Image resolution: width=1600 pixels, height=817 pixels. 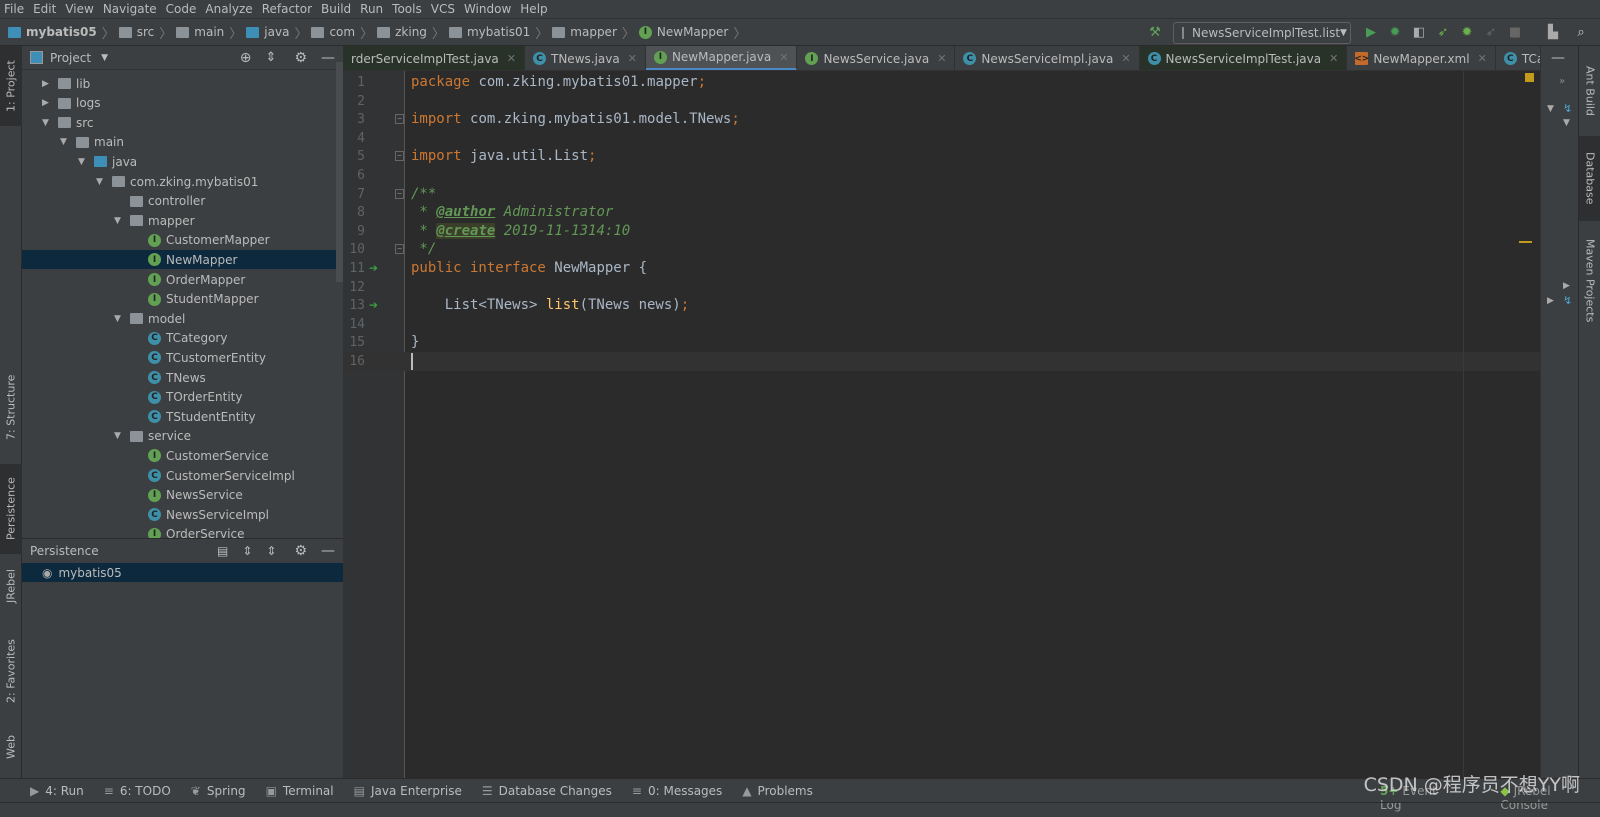 What do you see at coordinates (1262, 33) in the screenshot?
I see `run-config-select: NewsServiceImplTest.list ▼` at bounding box center [1262, 33].